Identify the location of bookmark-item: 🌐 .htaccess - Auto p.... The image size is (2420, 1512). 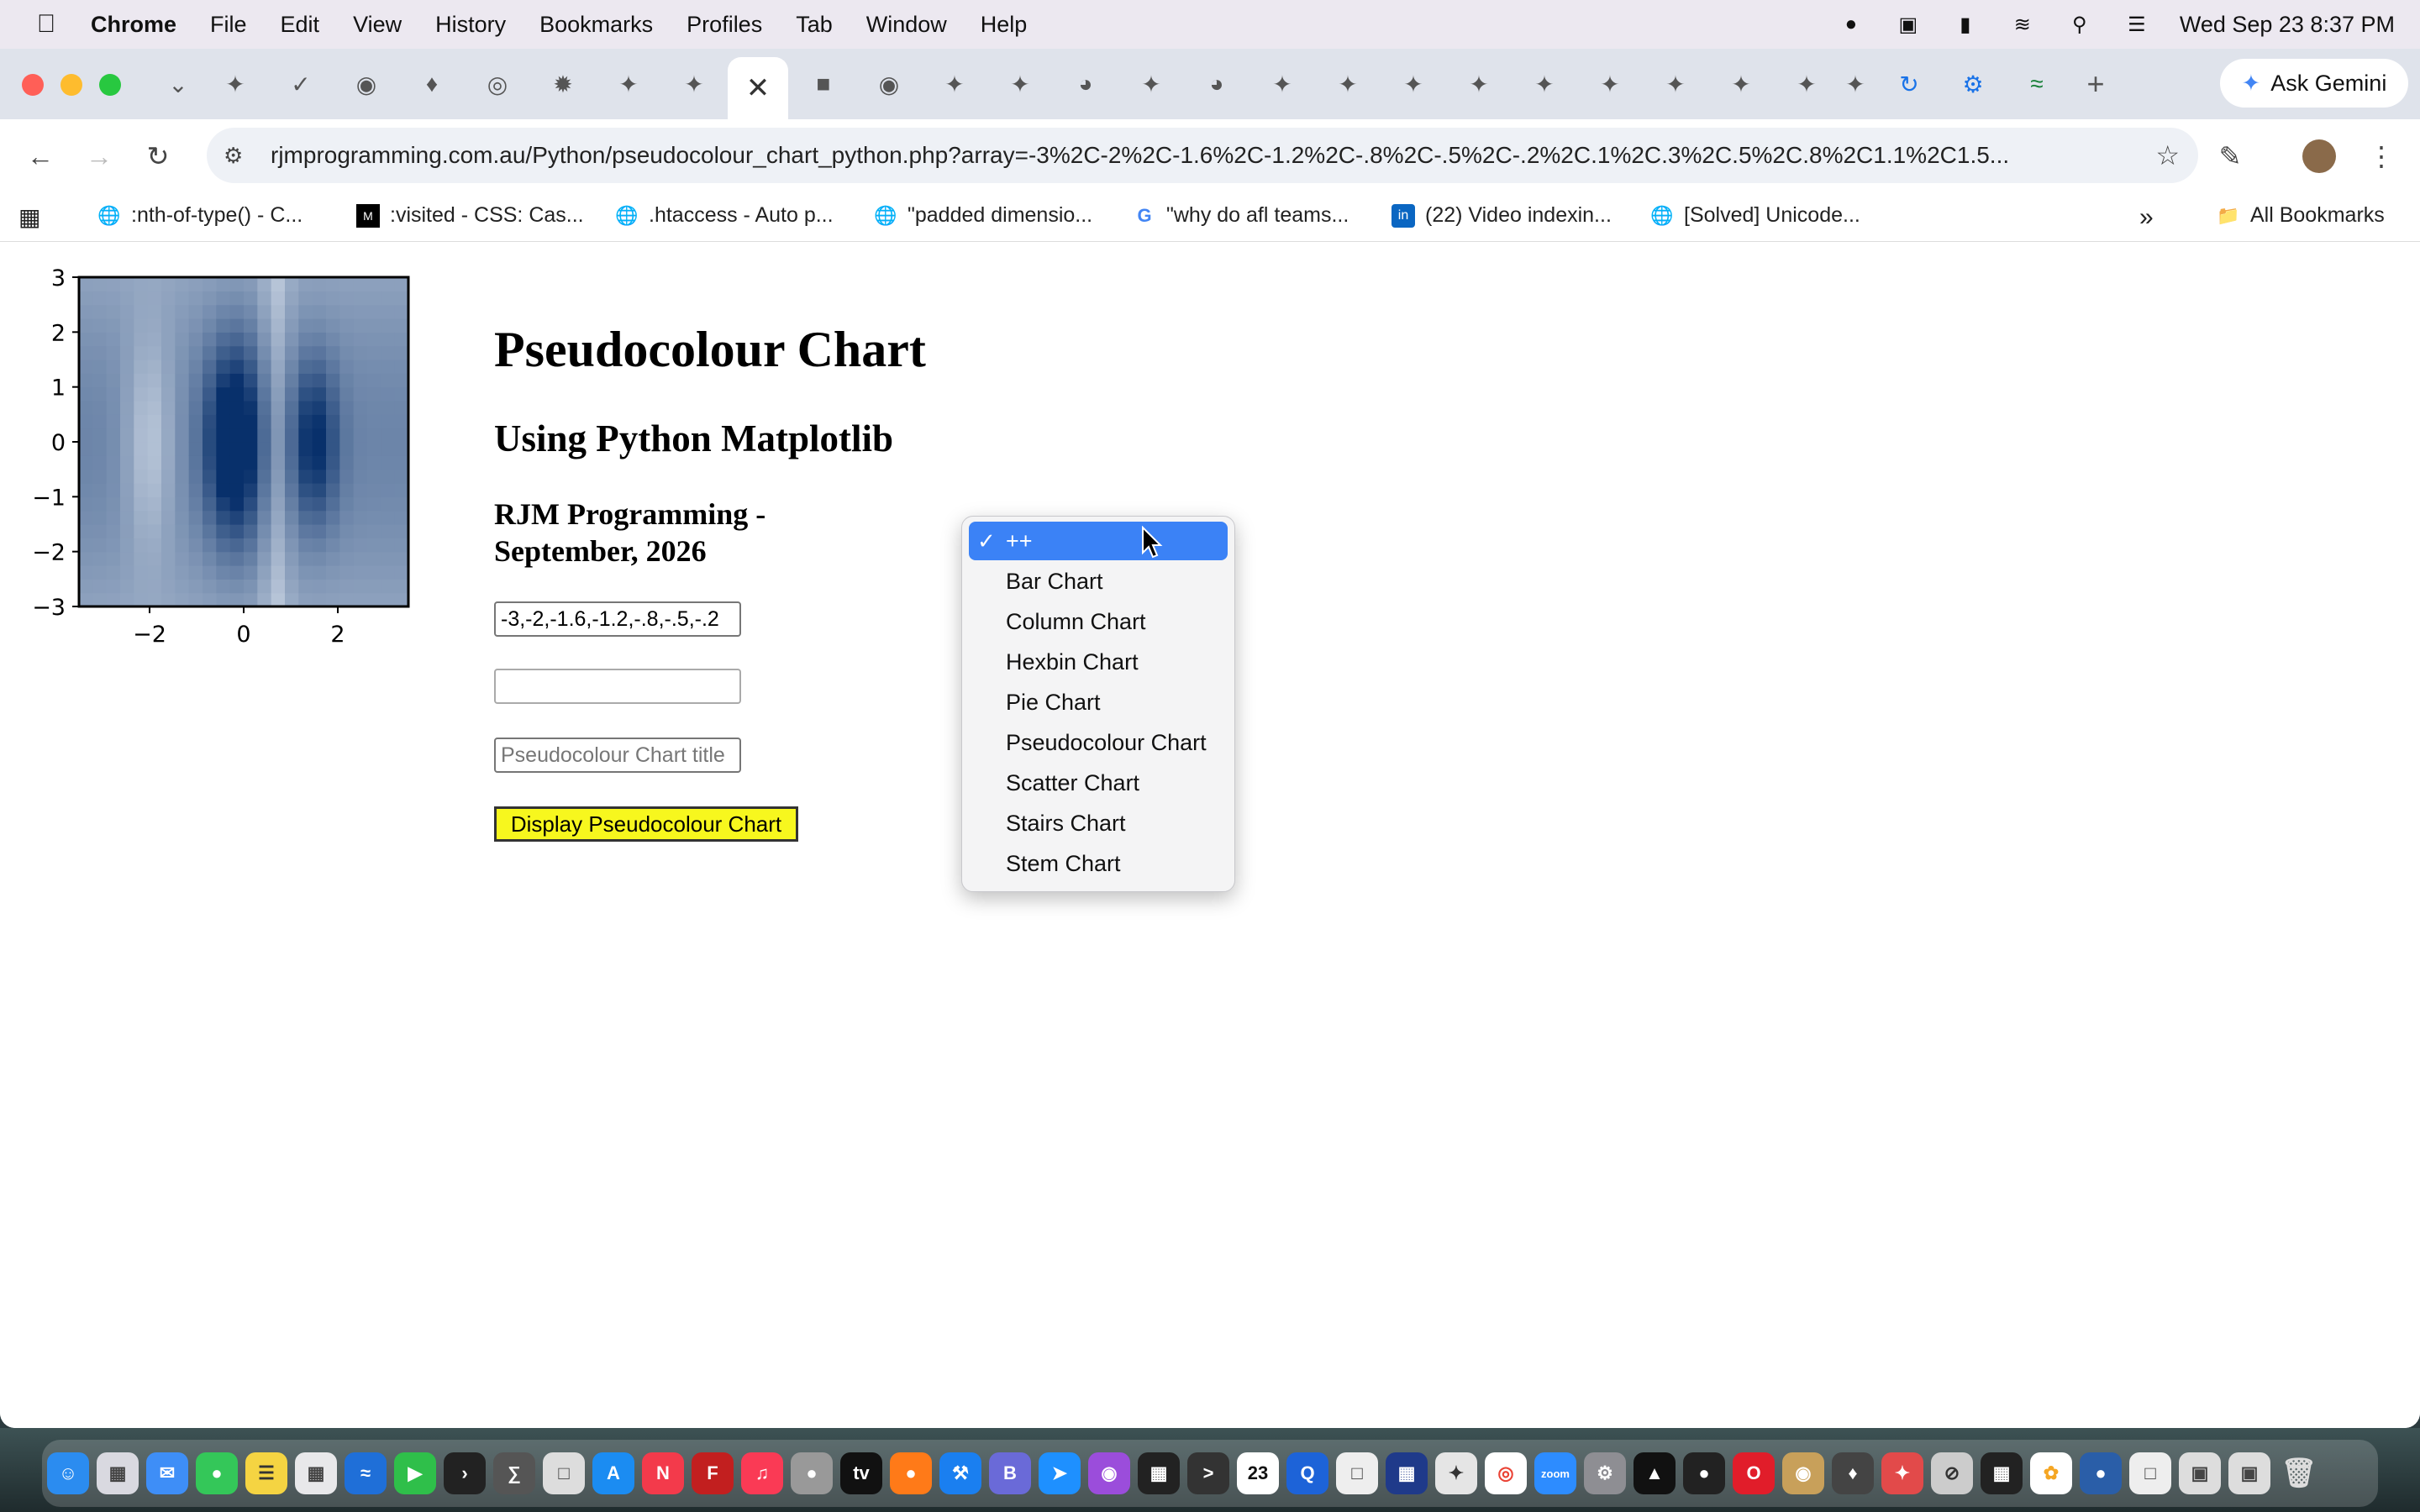
(724, 215).